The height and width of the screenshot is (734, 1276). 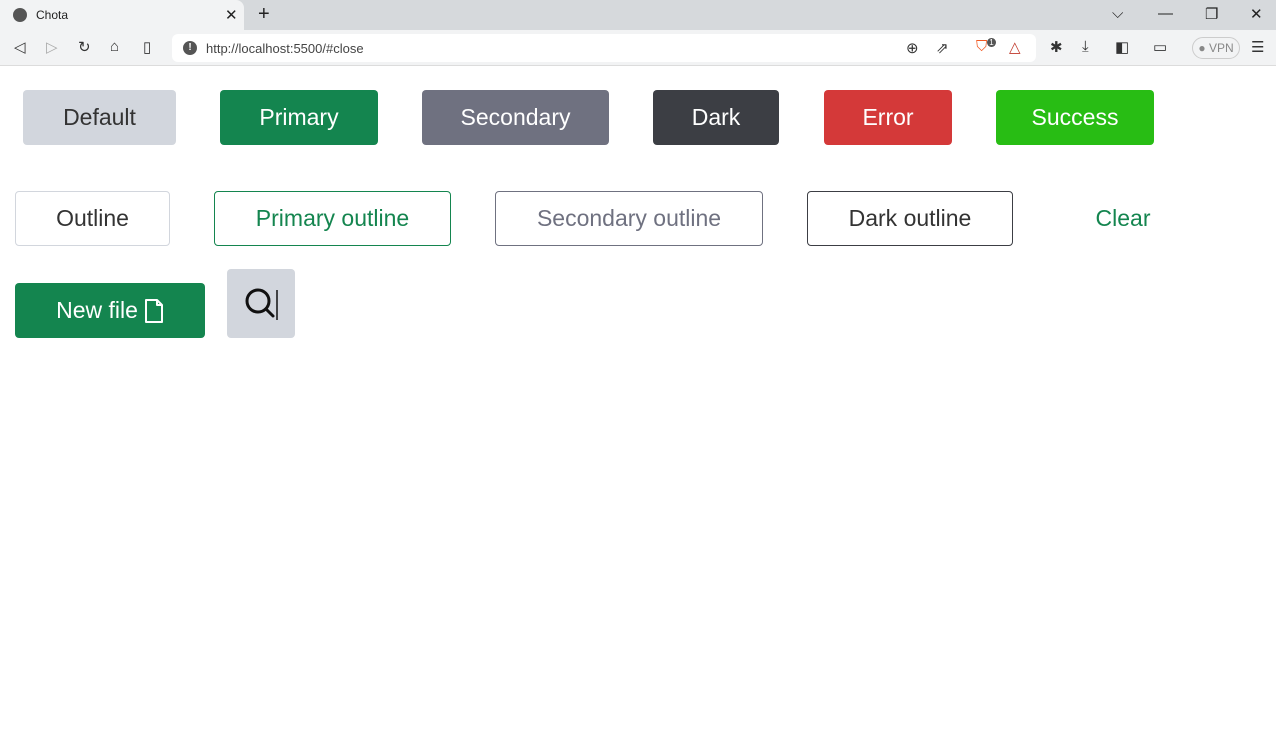 What do you see at coordinates (285, 48) in the screenshot?
I see `url-text: http://localhost:5500/#close` at bounding box center [285, 48].